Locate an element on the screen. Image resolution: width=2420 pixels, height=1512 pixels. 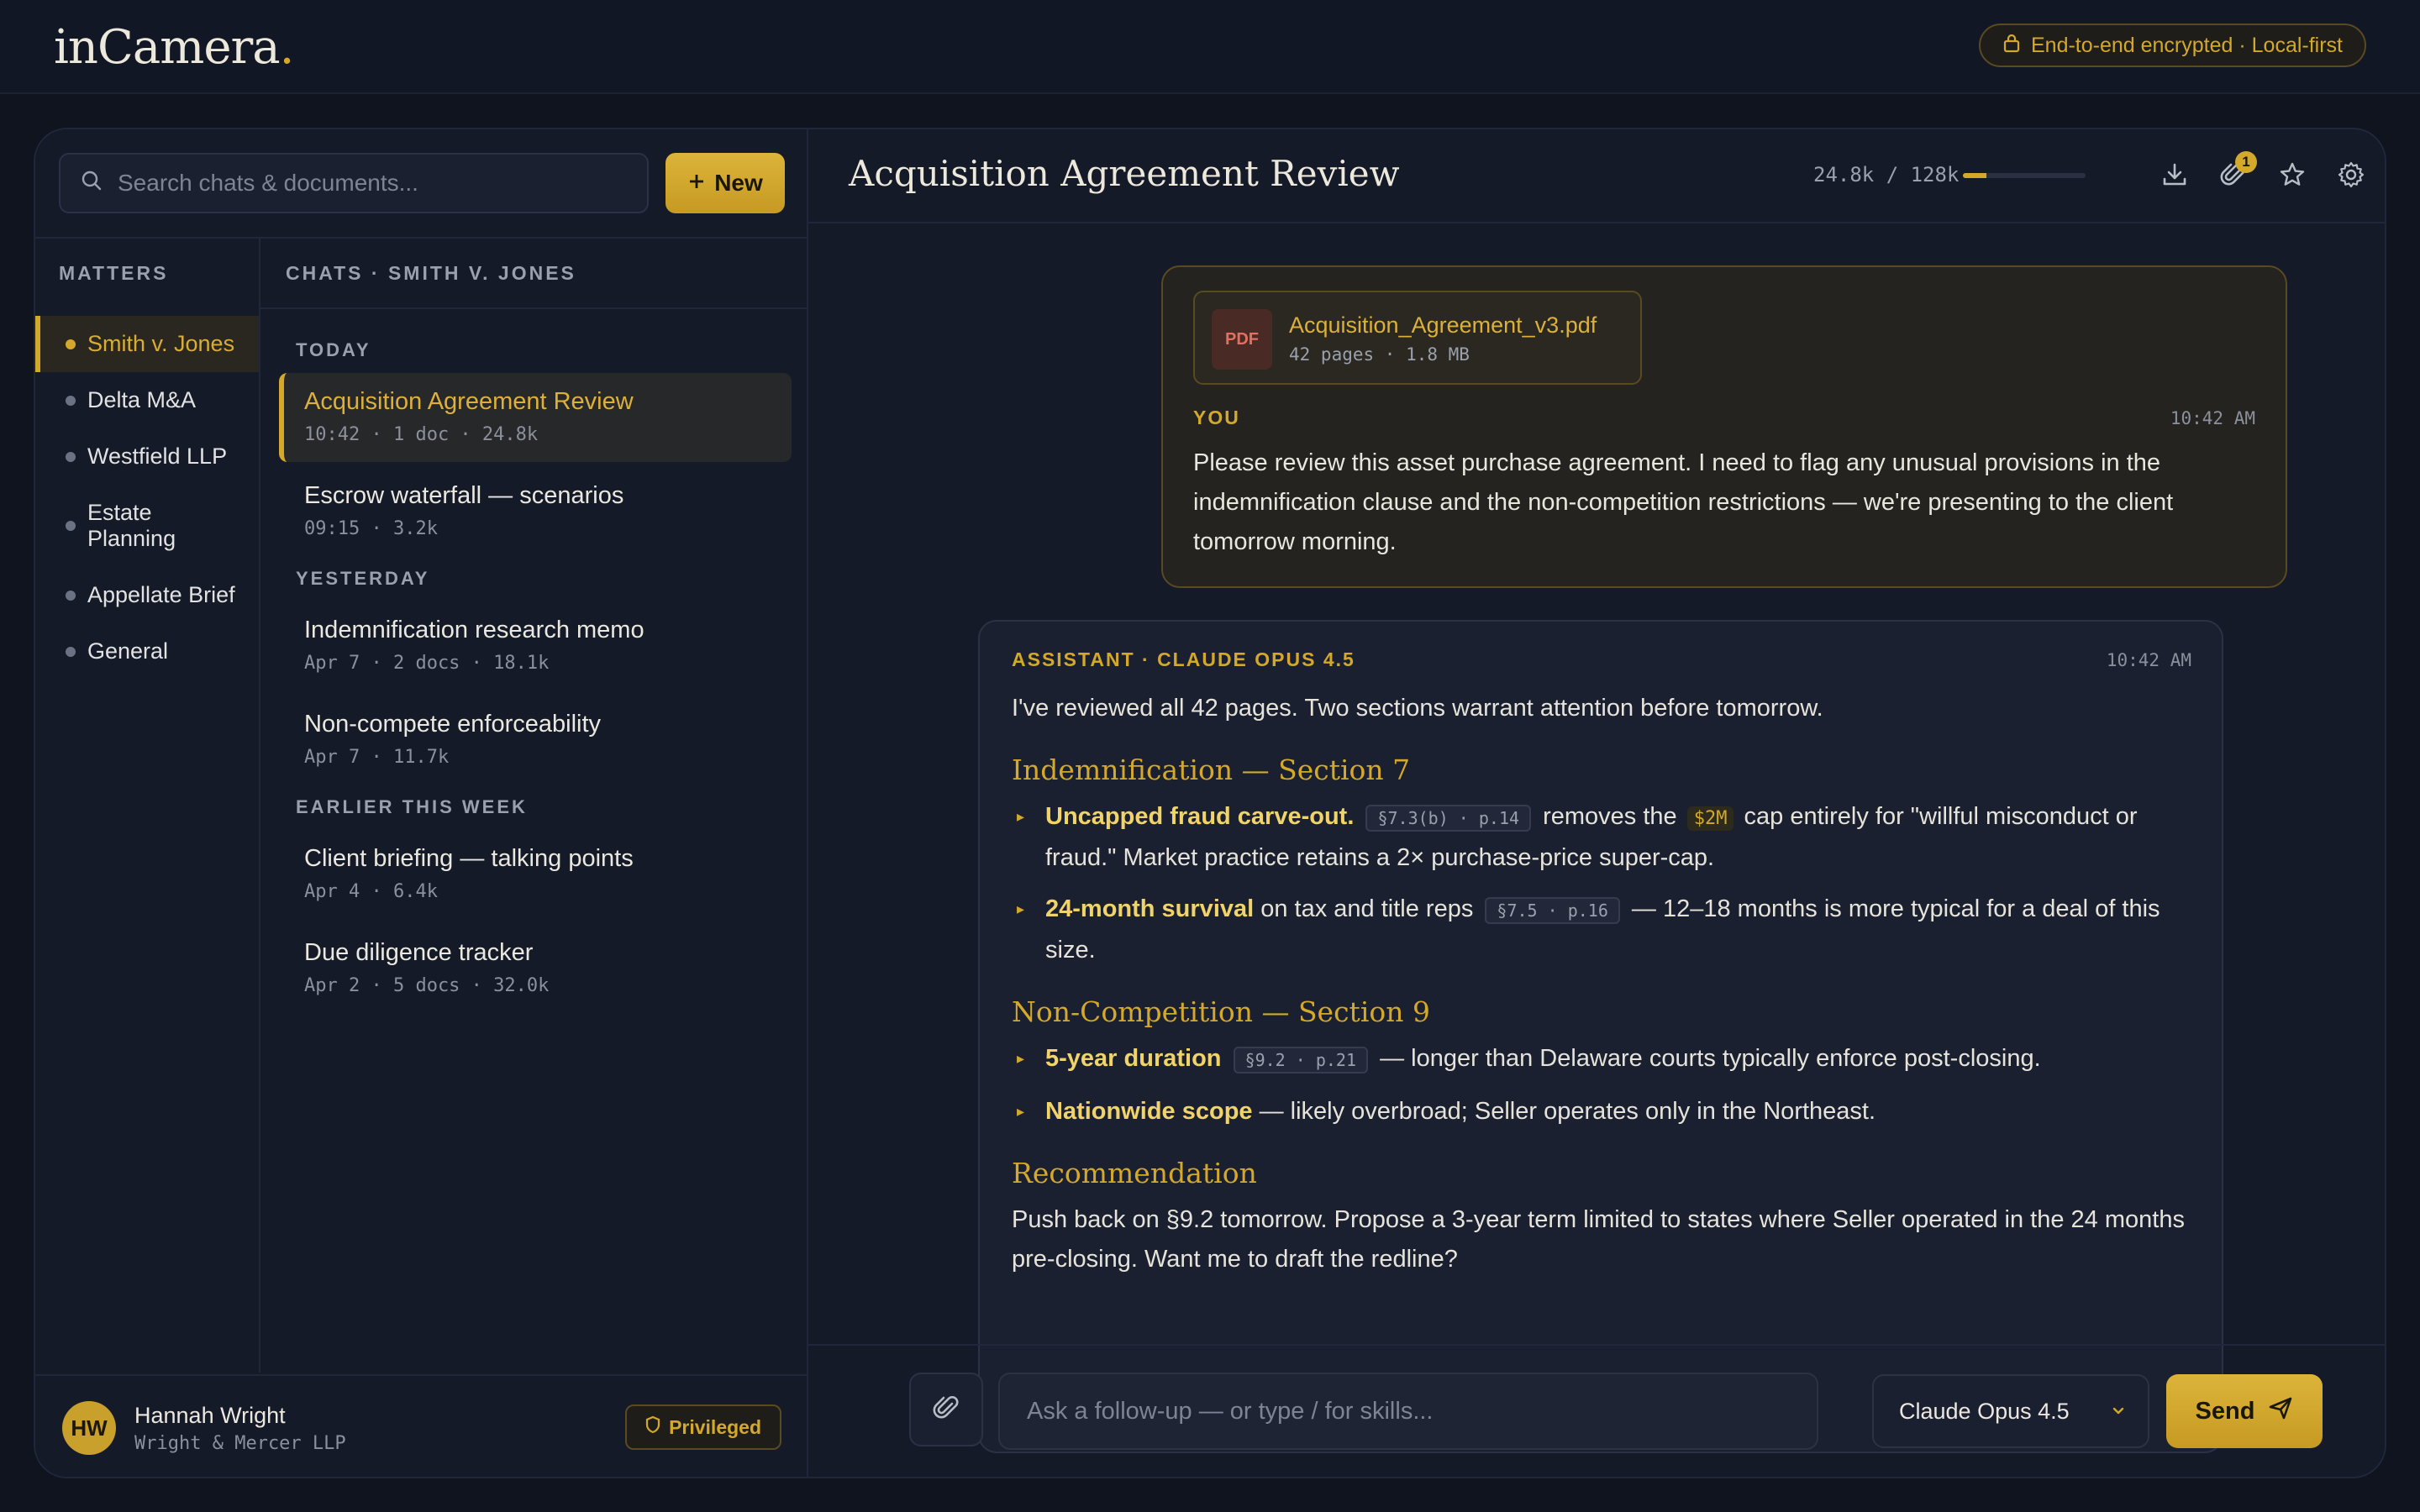
attachment-meta: 42 pages · 1.8 MB is located at coordinates (1379, 354).